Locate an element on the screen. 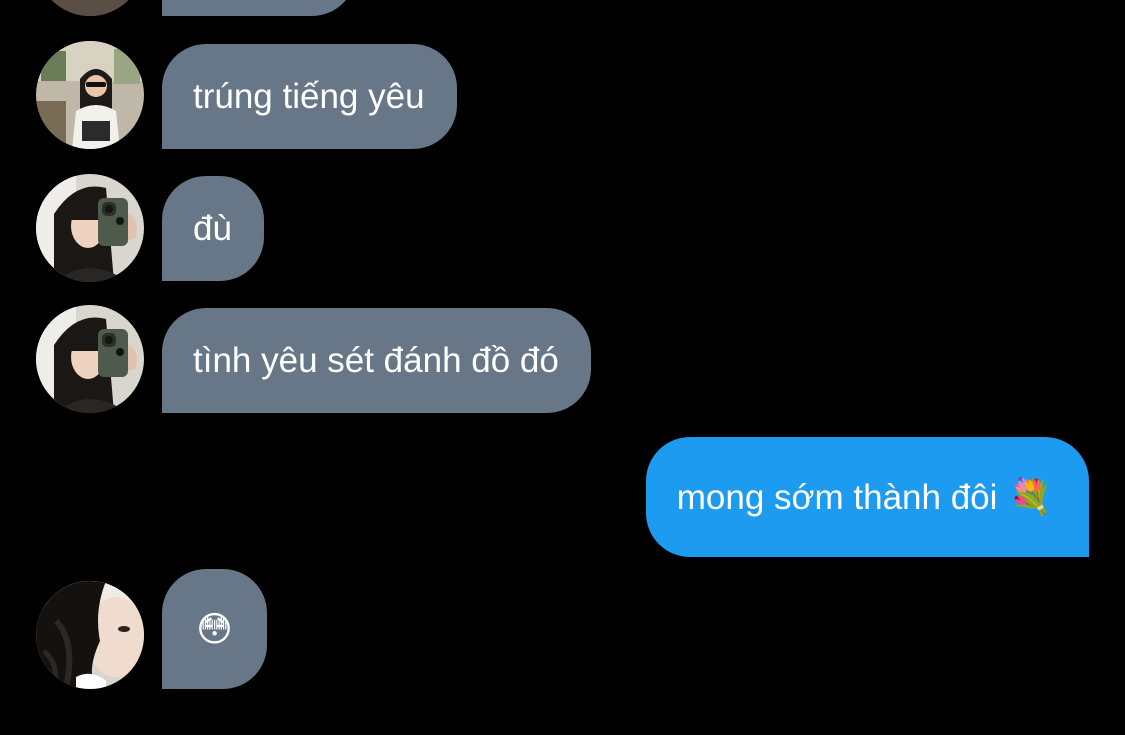 This screenshot has height=735, width=1125. message-bubble-outgoing: mong sớm thành đôi 💐 is located at coordinates (867, 497).